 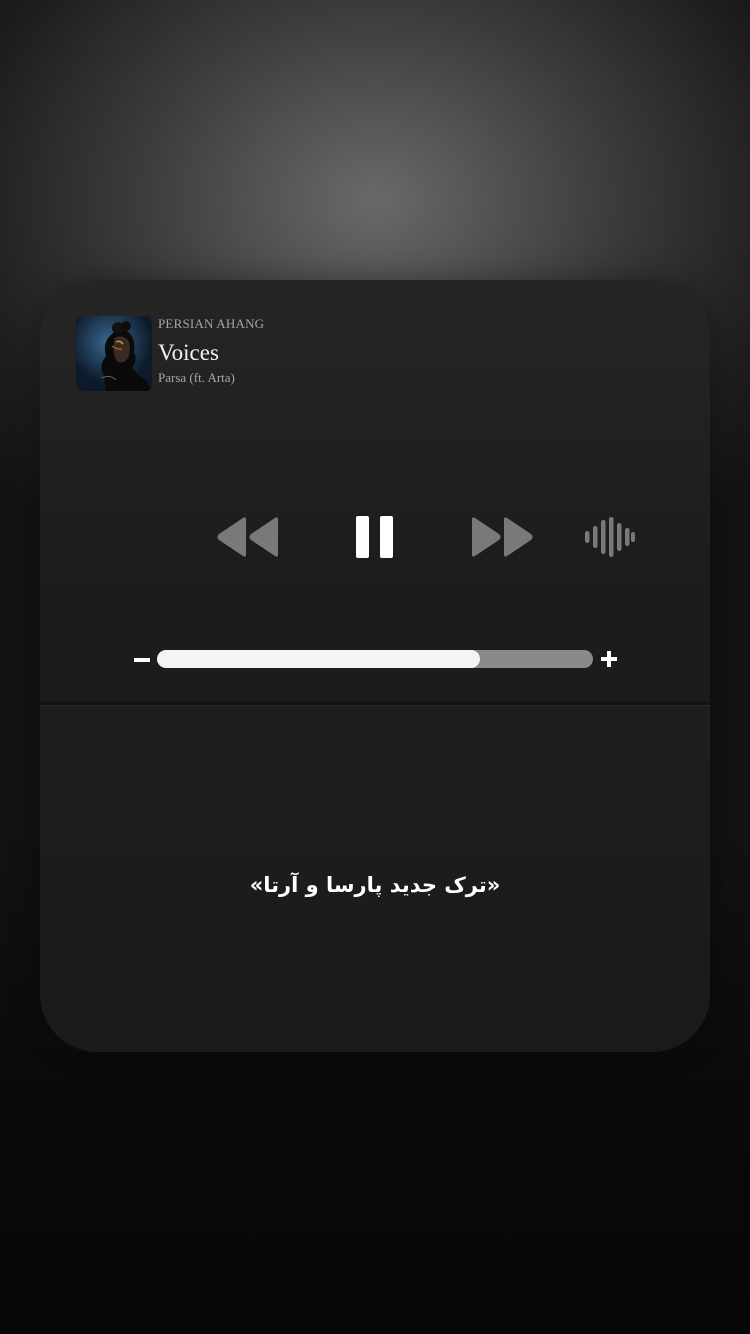 I want to click on volume-slider, so click(x=375, y=659).